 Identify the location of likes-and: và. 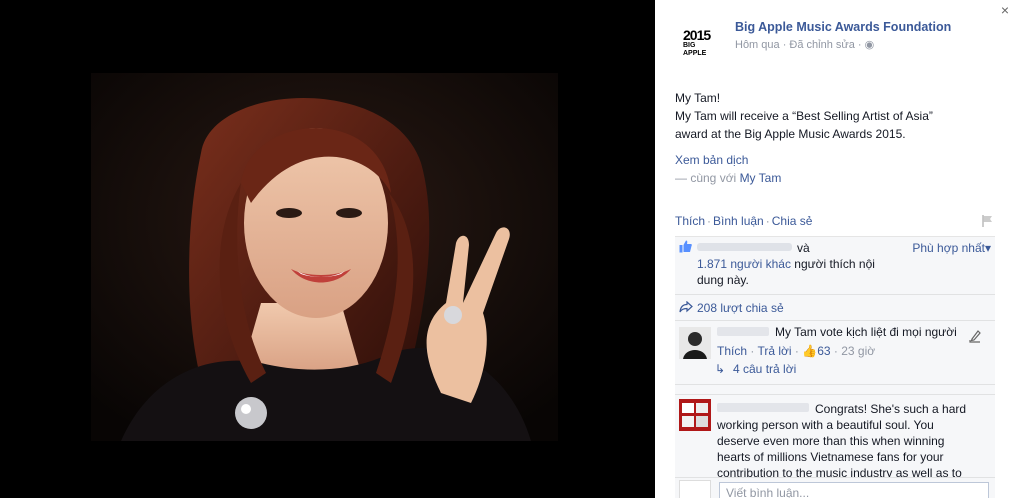
(803, 248).